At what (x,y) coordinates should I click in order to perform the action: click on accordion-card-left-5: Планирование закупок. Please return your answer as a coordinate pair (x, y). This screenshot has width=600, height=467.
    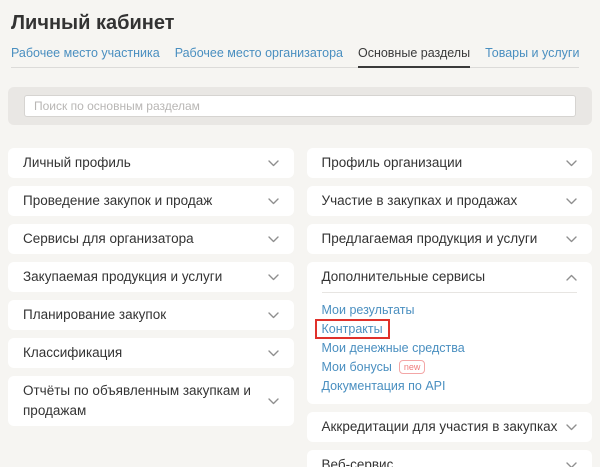
    Looking at the image, I should click on (151, 315).